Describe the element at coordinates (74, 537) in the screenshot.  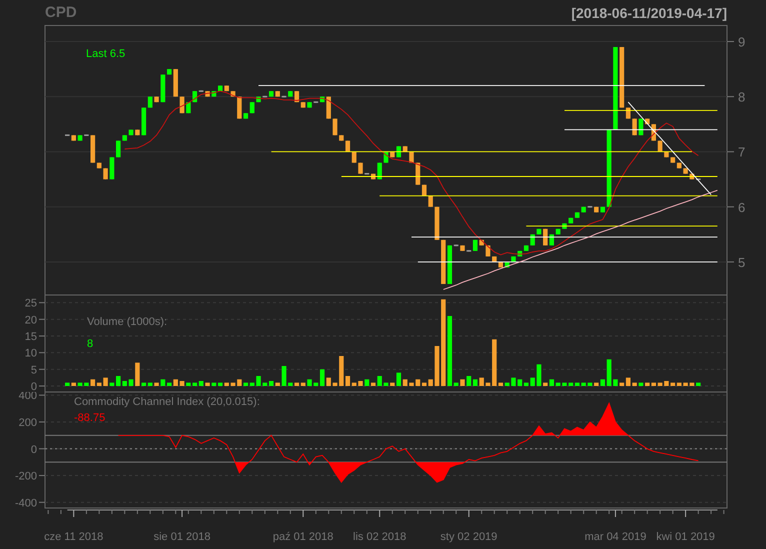
I see `date-label: cze 11 2018` at that location.